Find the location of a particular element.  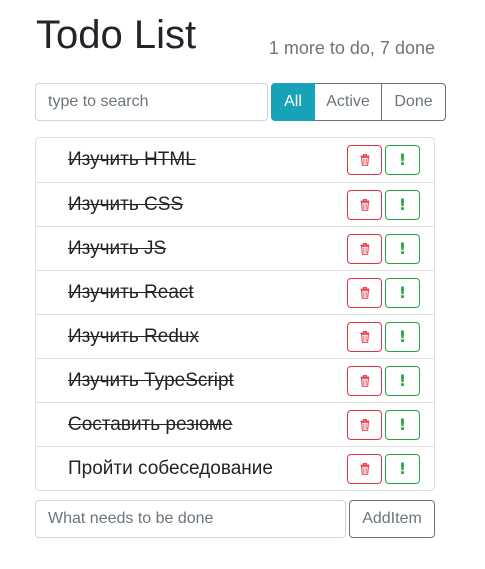

filter-active-button: Active is located at coordinates (348, 102).